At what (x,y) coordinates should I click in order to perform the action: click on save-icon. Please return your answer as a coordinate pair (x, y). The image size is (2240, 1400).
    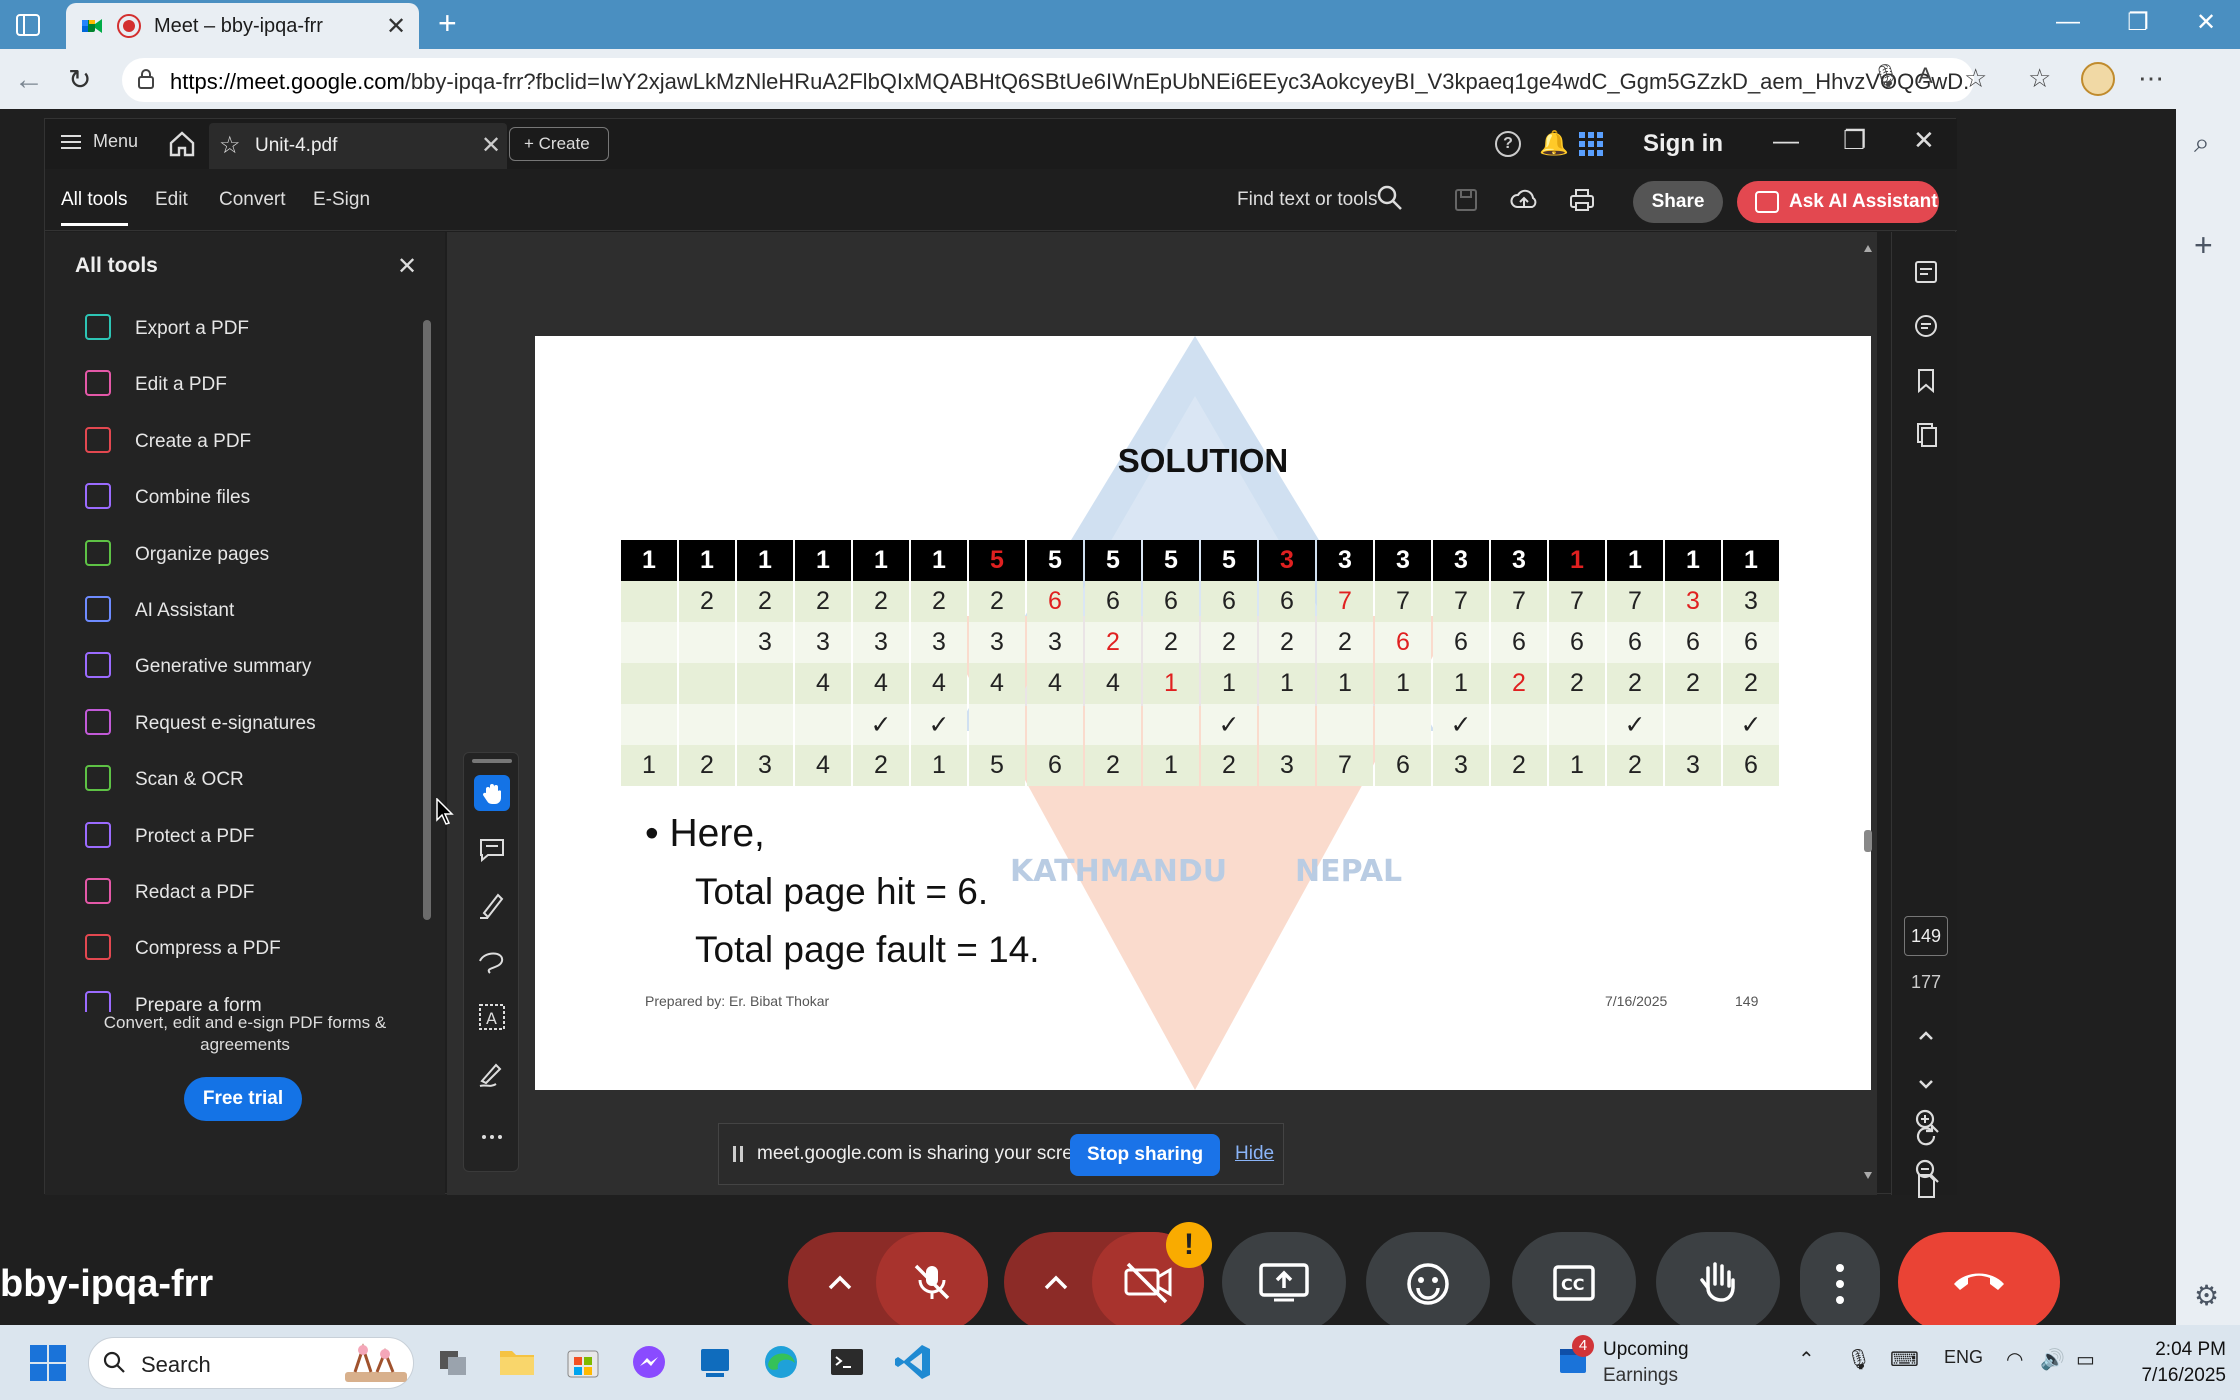
    Looking at the image, I should click on (1466, 200).